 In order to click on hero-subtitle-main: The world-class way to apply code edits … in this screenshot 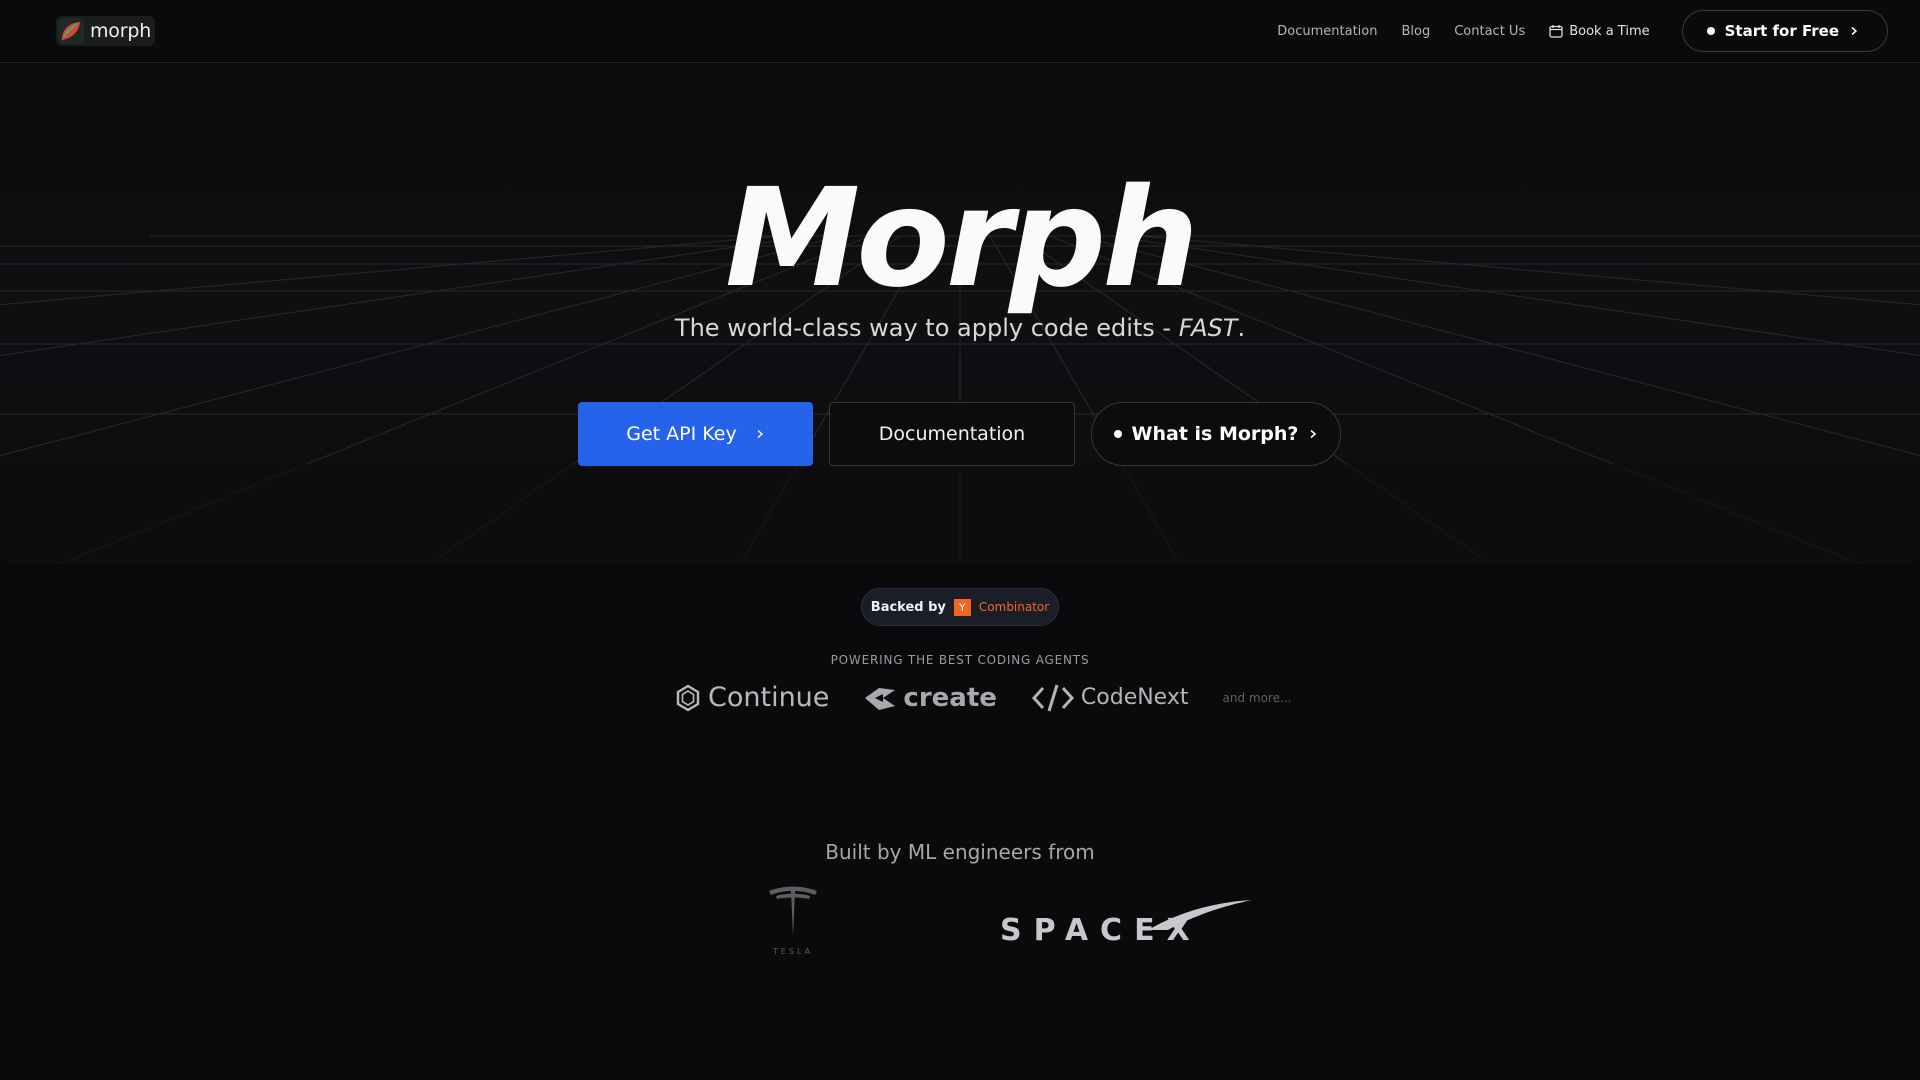, I will do `click(926, 328)`.